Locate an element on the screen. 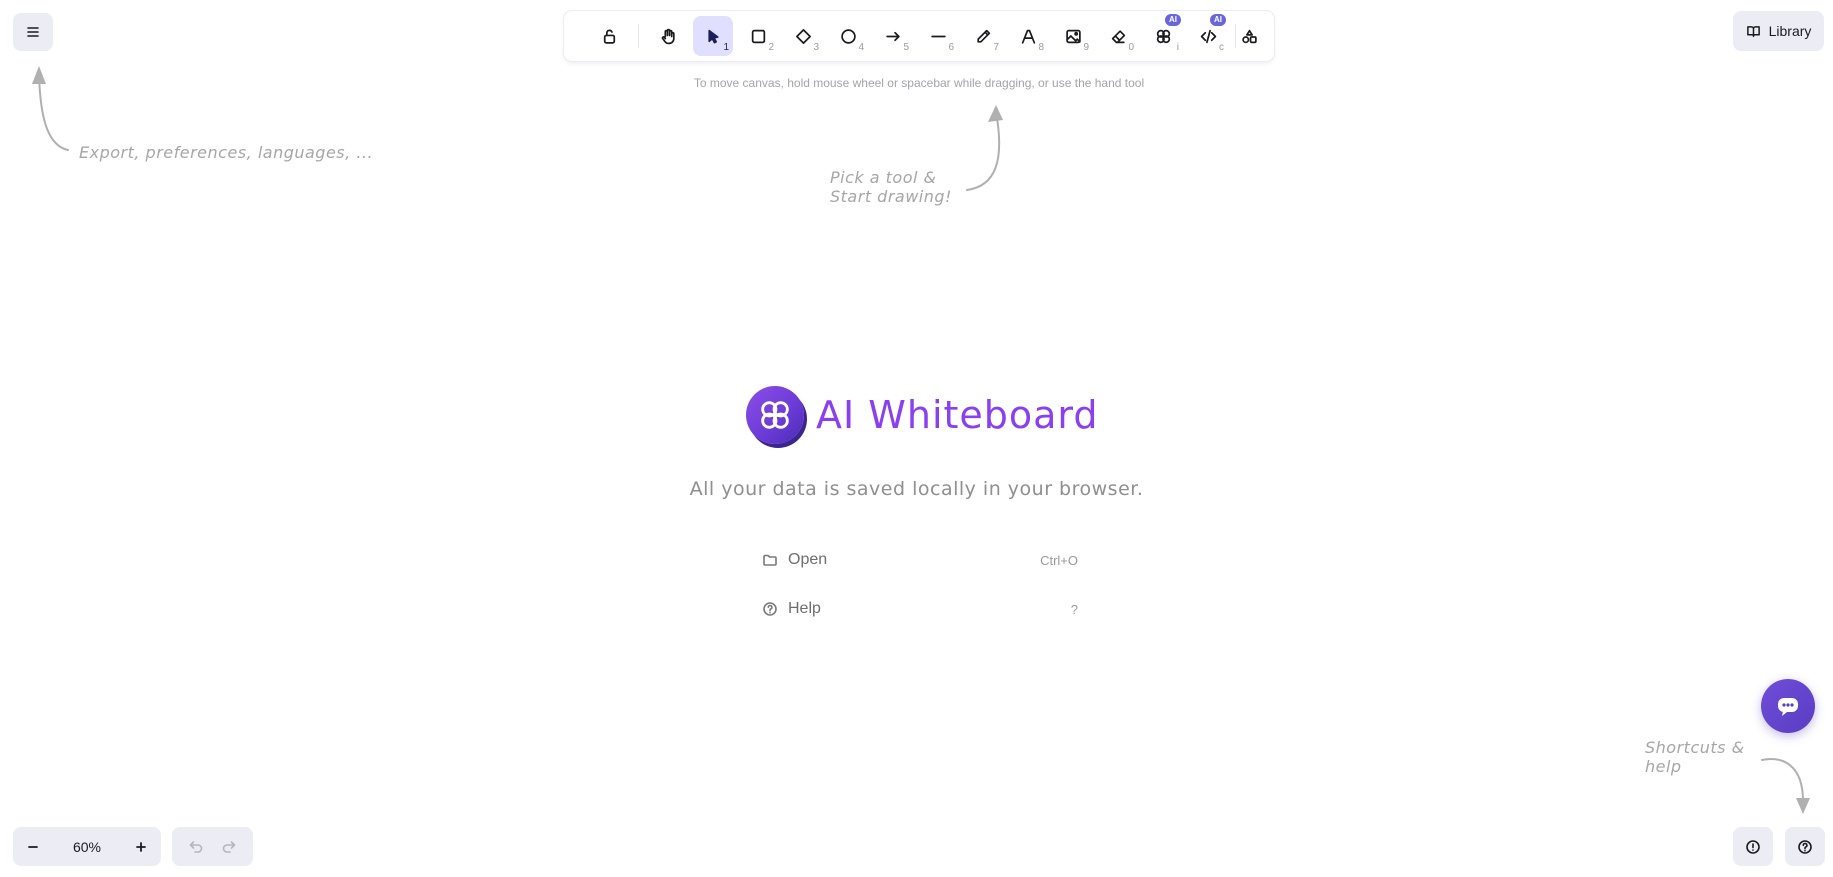 Image resolution: width=1833 pixels, height=877 pixels. chat-icon is located at coordinates (1788, 707).